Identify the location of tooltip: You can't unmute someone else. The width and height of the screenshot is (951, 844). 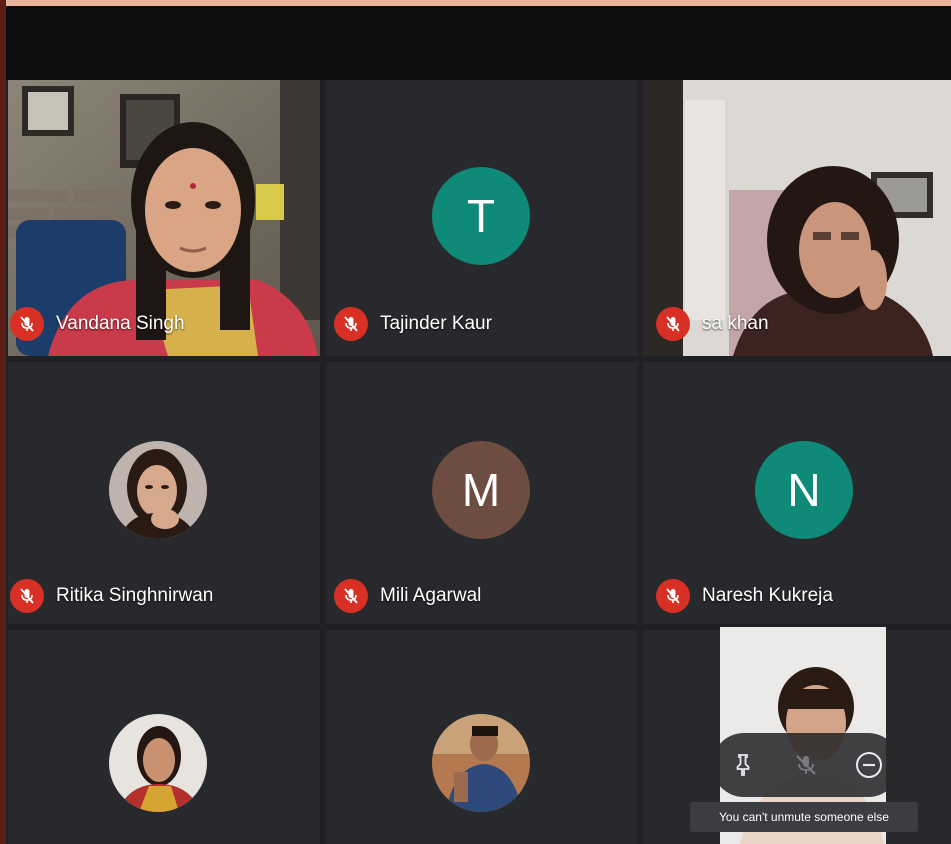
(804, 817).